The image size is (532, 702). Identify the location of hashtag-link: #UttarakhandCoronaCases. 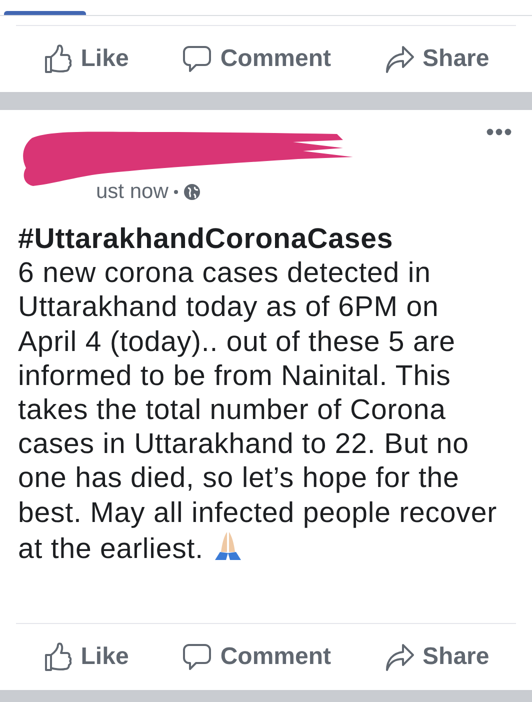
(206, 239).